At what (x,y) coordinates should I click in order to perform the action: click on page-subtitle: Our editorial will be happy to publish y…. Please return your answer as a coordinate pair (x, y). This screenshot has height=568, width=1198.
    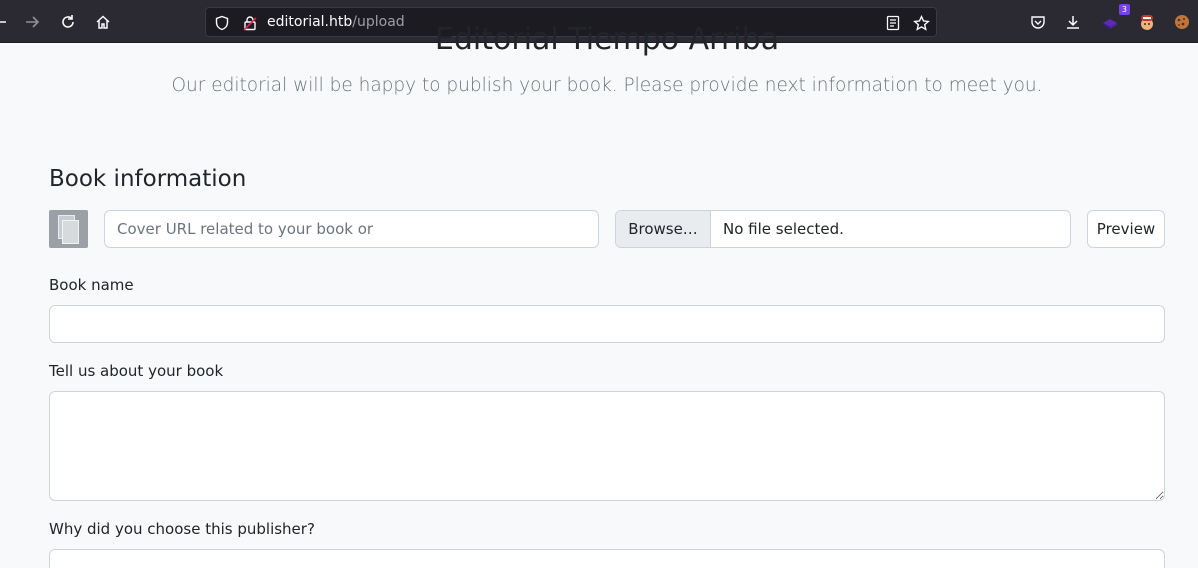
    Looking at the image, I should click on (607, 85).